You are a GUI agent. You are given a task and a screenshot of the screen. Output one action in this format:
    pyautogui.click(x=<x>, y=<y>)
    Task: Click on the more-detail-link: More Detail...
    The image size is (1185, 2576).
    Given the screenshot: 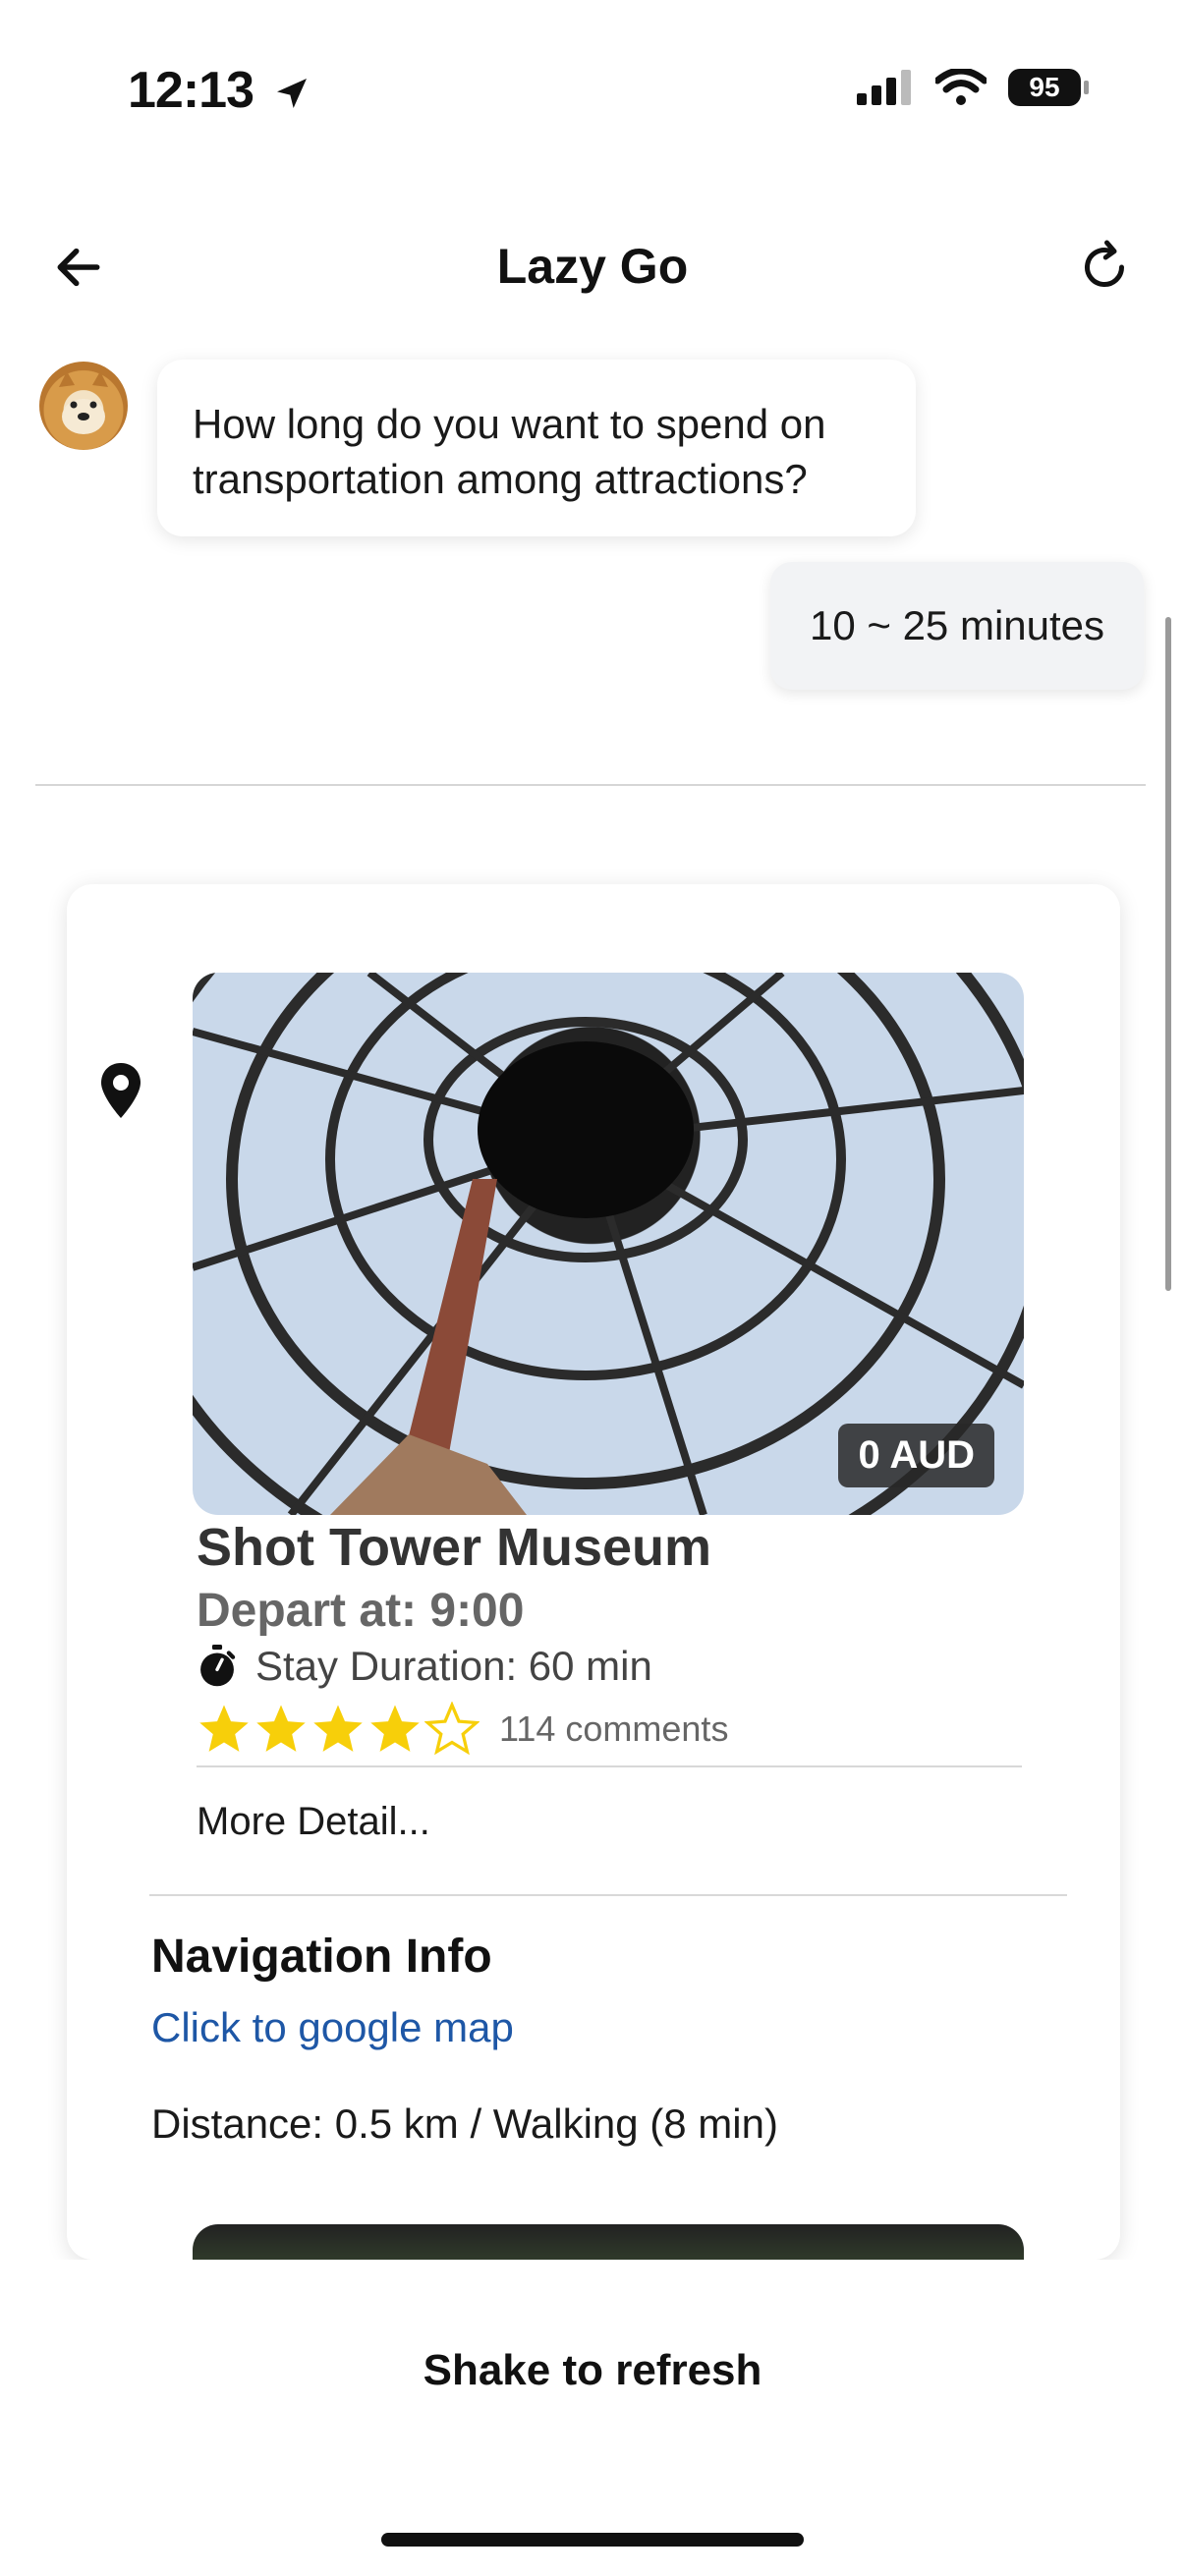 What is the action you would take?
    pyautogui.click(x=314, y=1822)
    